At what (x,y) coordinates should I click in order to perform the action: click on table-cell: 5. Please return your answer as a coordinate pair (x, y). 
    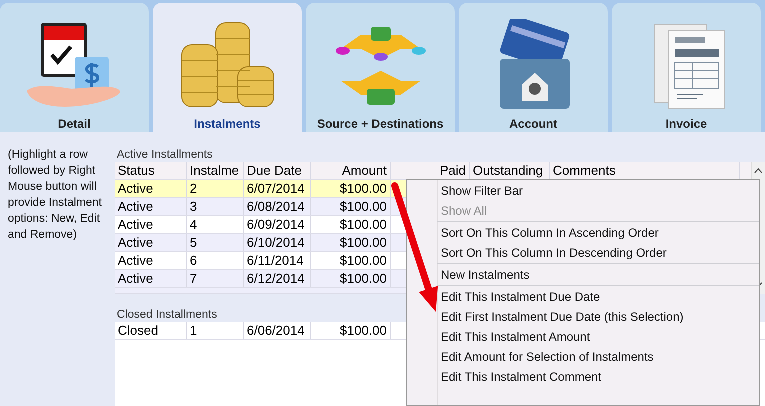
    Looking at the image, I should click on (215, 242).